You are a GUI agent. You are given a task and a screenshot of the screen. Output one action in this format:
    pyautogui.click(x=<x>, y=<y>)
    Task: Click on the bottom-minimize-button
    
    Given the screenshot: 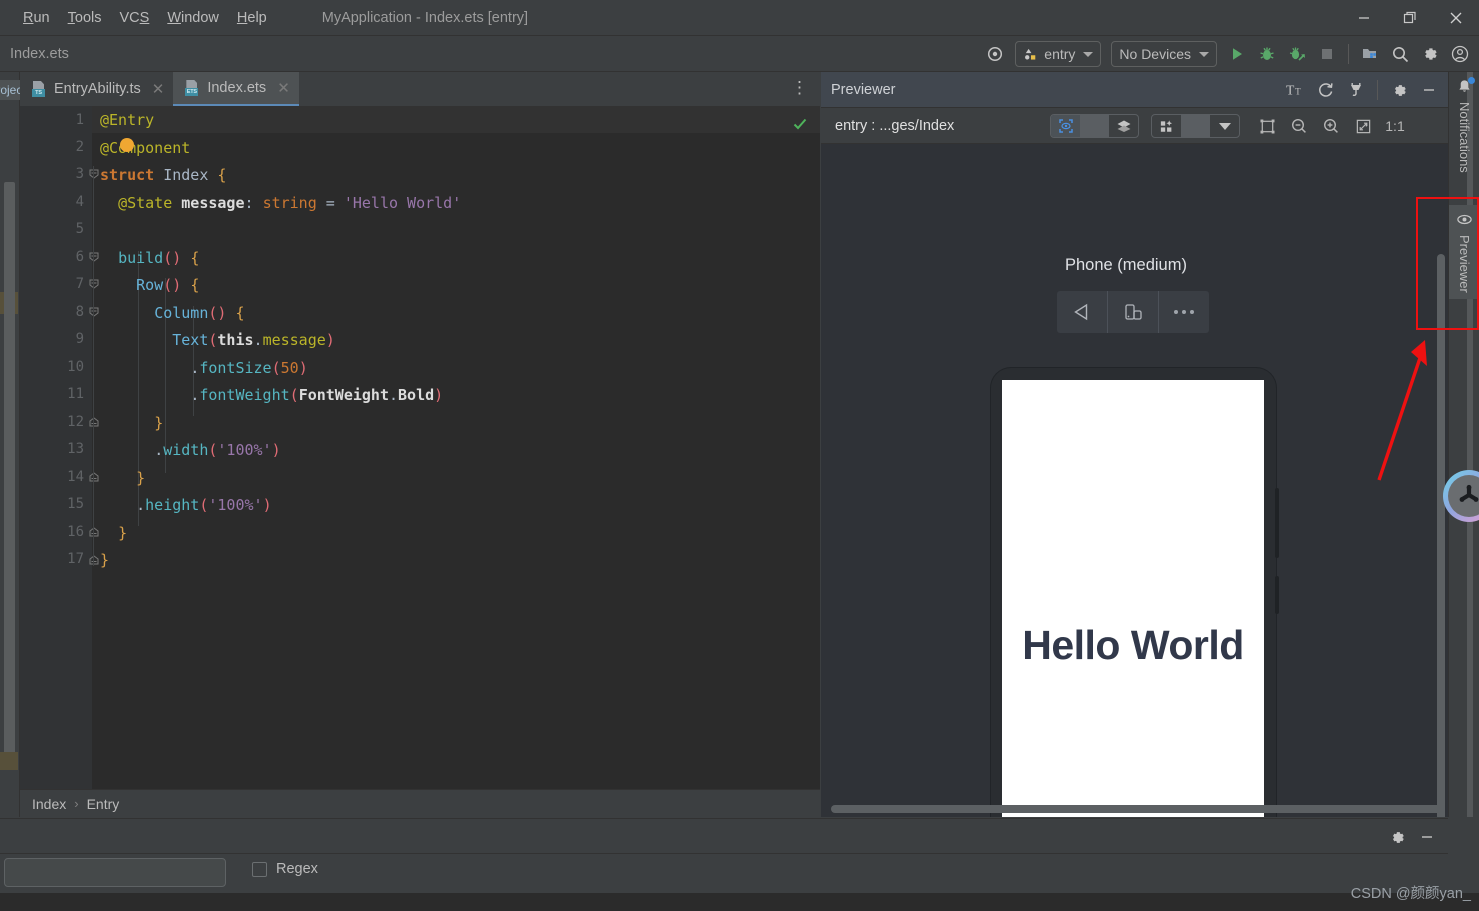 What is the action you would take?
    pyautogui.click(x=1427, y=837)
    